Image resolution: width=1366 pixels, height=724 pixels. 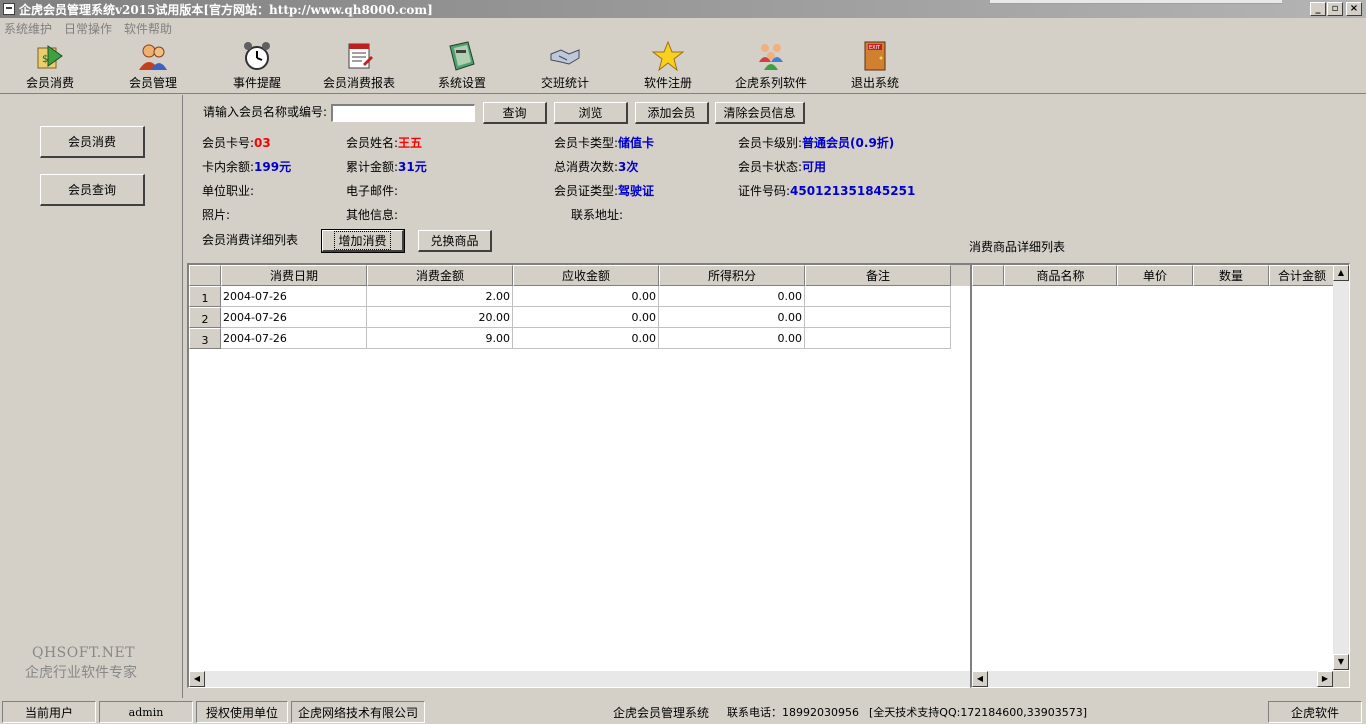 What do you see at coordinates (88, 28) in the screenshot?
I see `menu-daily-operations: 日常操作` at bounding box center [88, 28].